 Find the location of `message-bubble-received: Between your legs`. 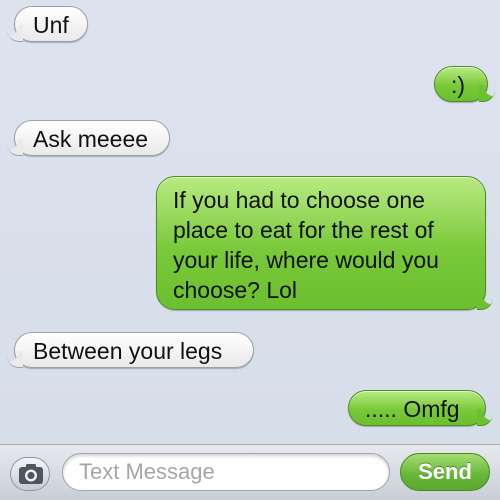

message-bubble-received: Between your legs is located at coordinates (130, 350).